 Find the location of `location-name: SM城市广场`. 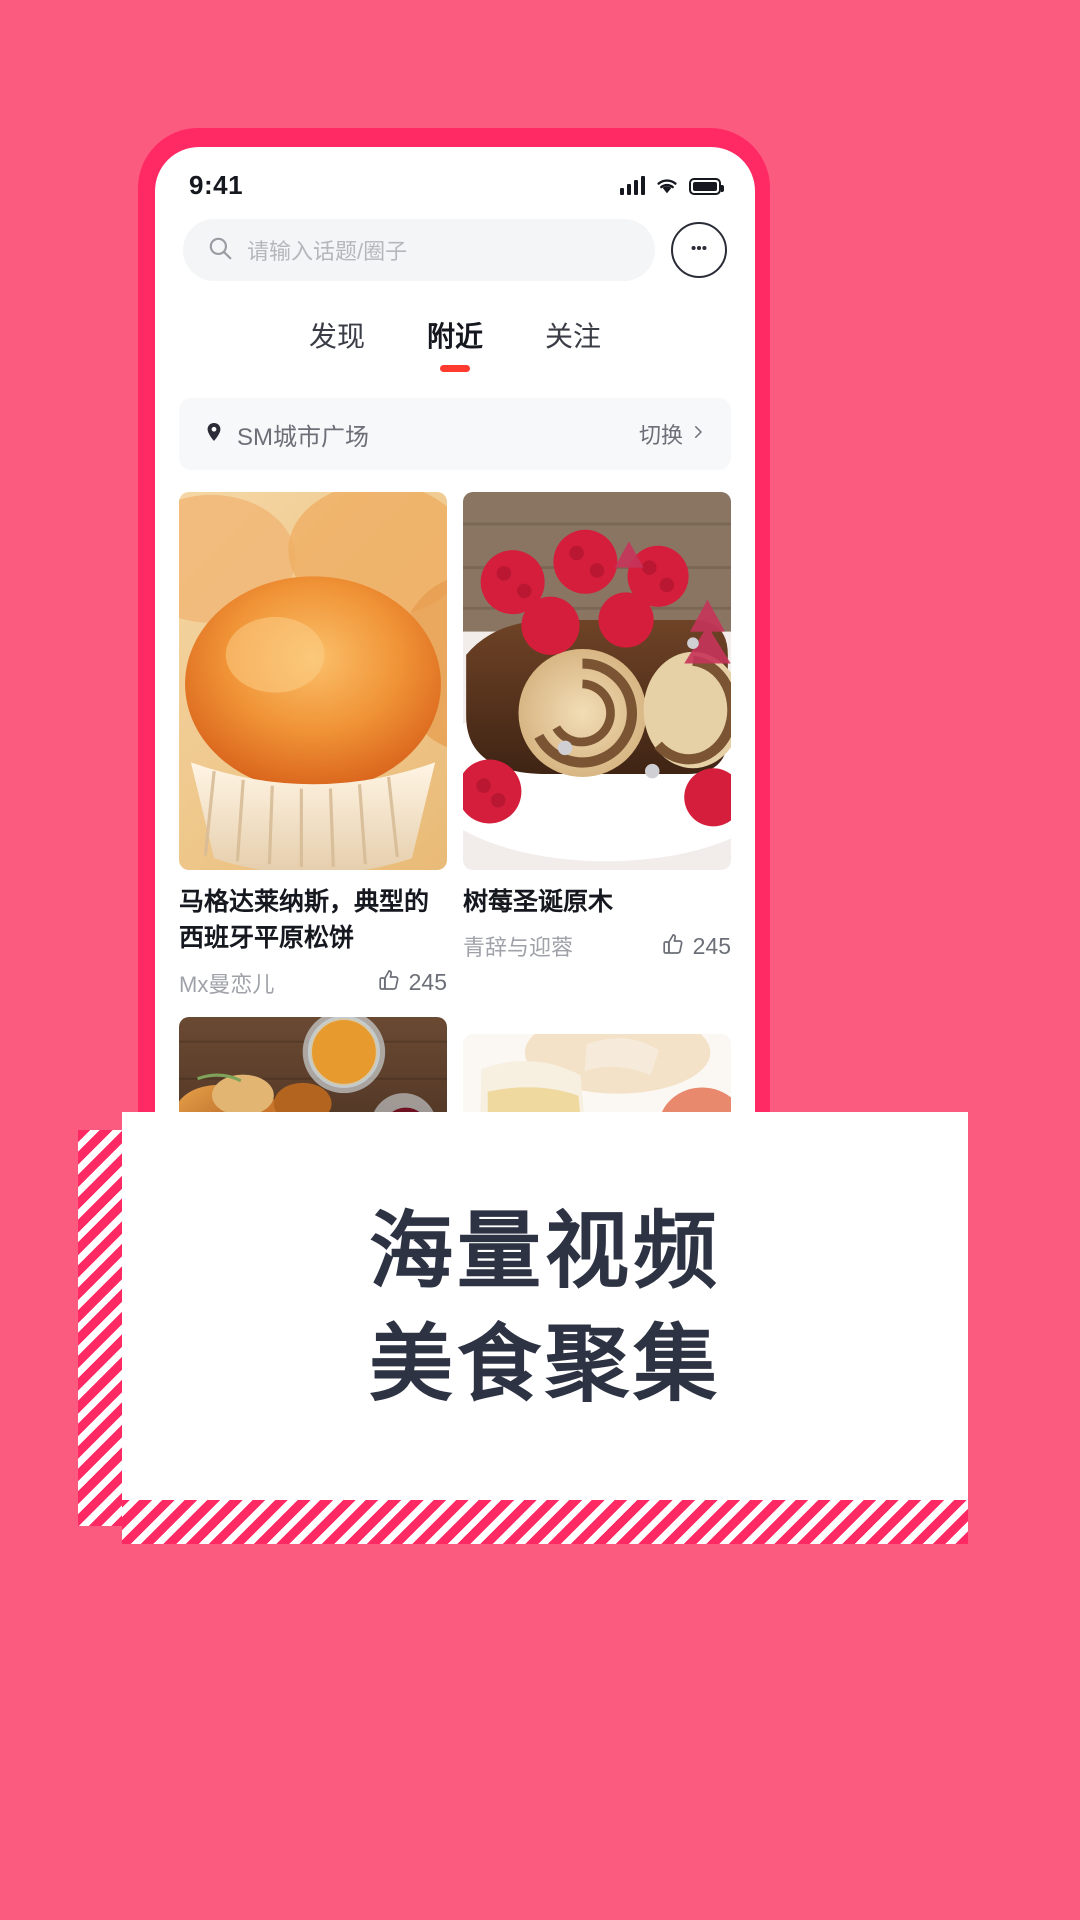

location-name: SM城市广场 is located at coordinates (303, 437).